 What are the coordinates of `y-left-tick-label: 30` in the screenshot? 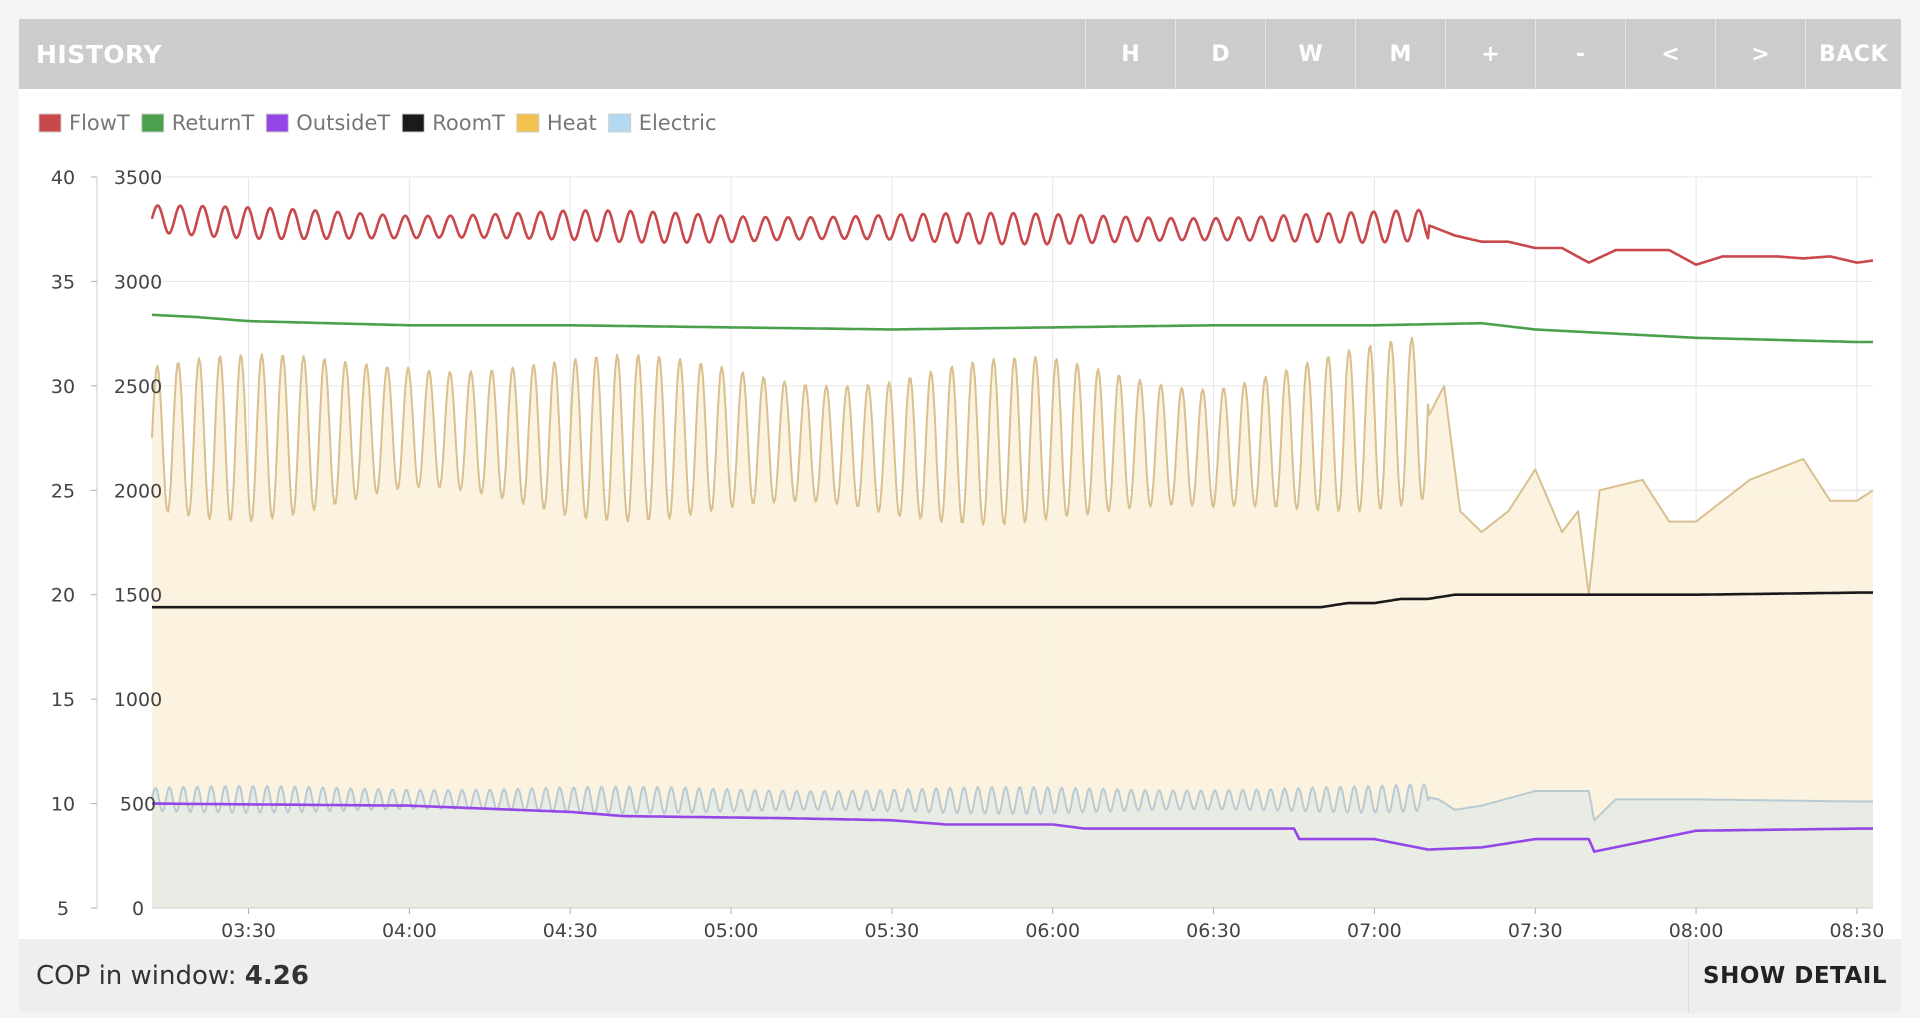 It's located at (63, 387).